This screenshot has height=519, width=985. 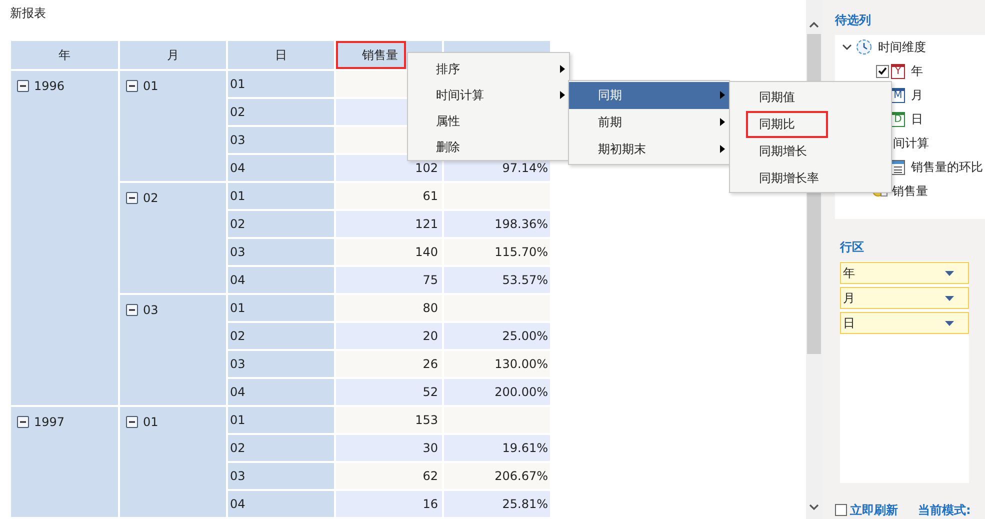 I want to click on column-header: 月, so click(x=173, y=55).